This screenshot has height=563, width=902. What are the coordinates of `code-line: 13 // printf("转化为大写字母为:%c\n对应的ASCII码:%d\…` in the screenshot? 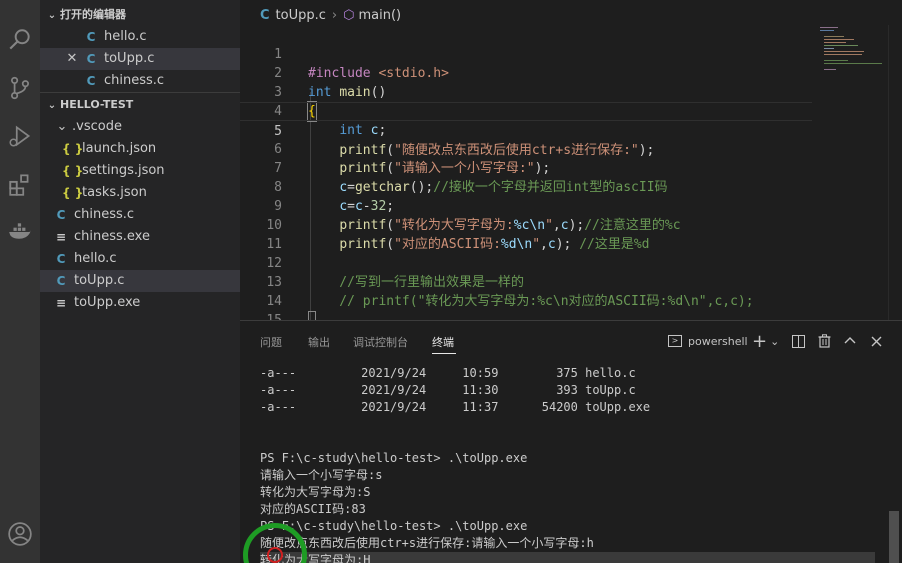 It's located at (526, 281).